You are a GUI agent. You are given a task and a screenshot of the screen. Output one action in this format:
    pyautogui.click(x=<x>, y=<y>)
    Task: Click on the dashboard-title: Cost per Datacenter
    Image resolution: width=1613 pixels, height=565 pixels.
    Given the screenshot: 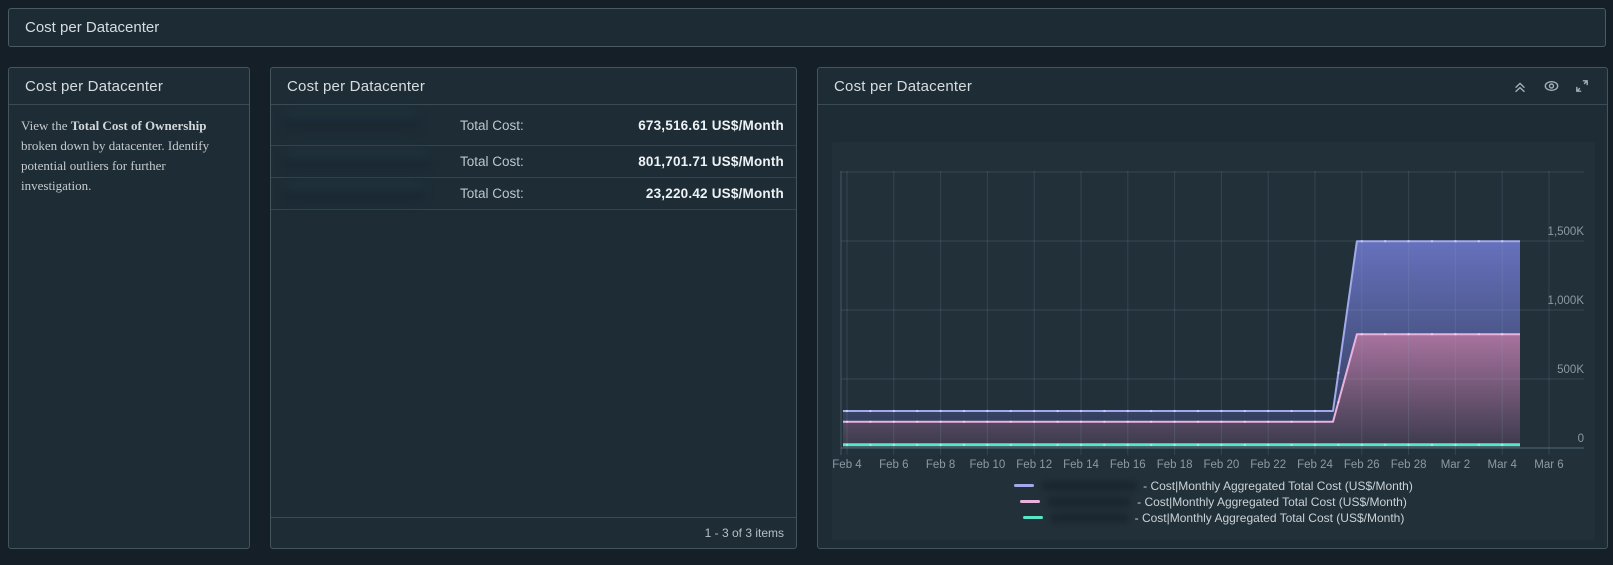 What is the action you would take?
    pyautogui.click(x=92, y=27)
    